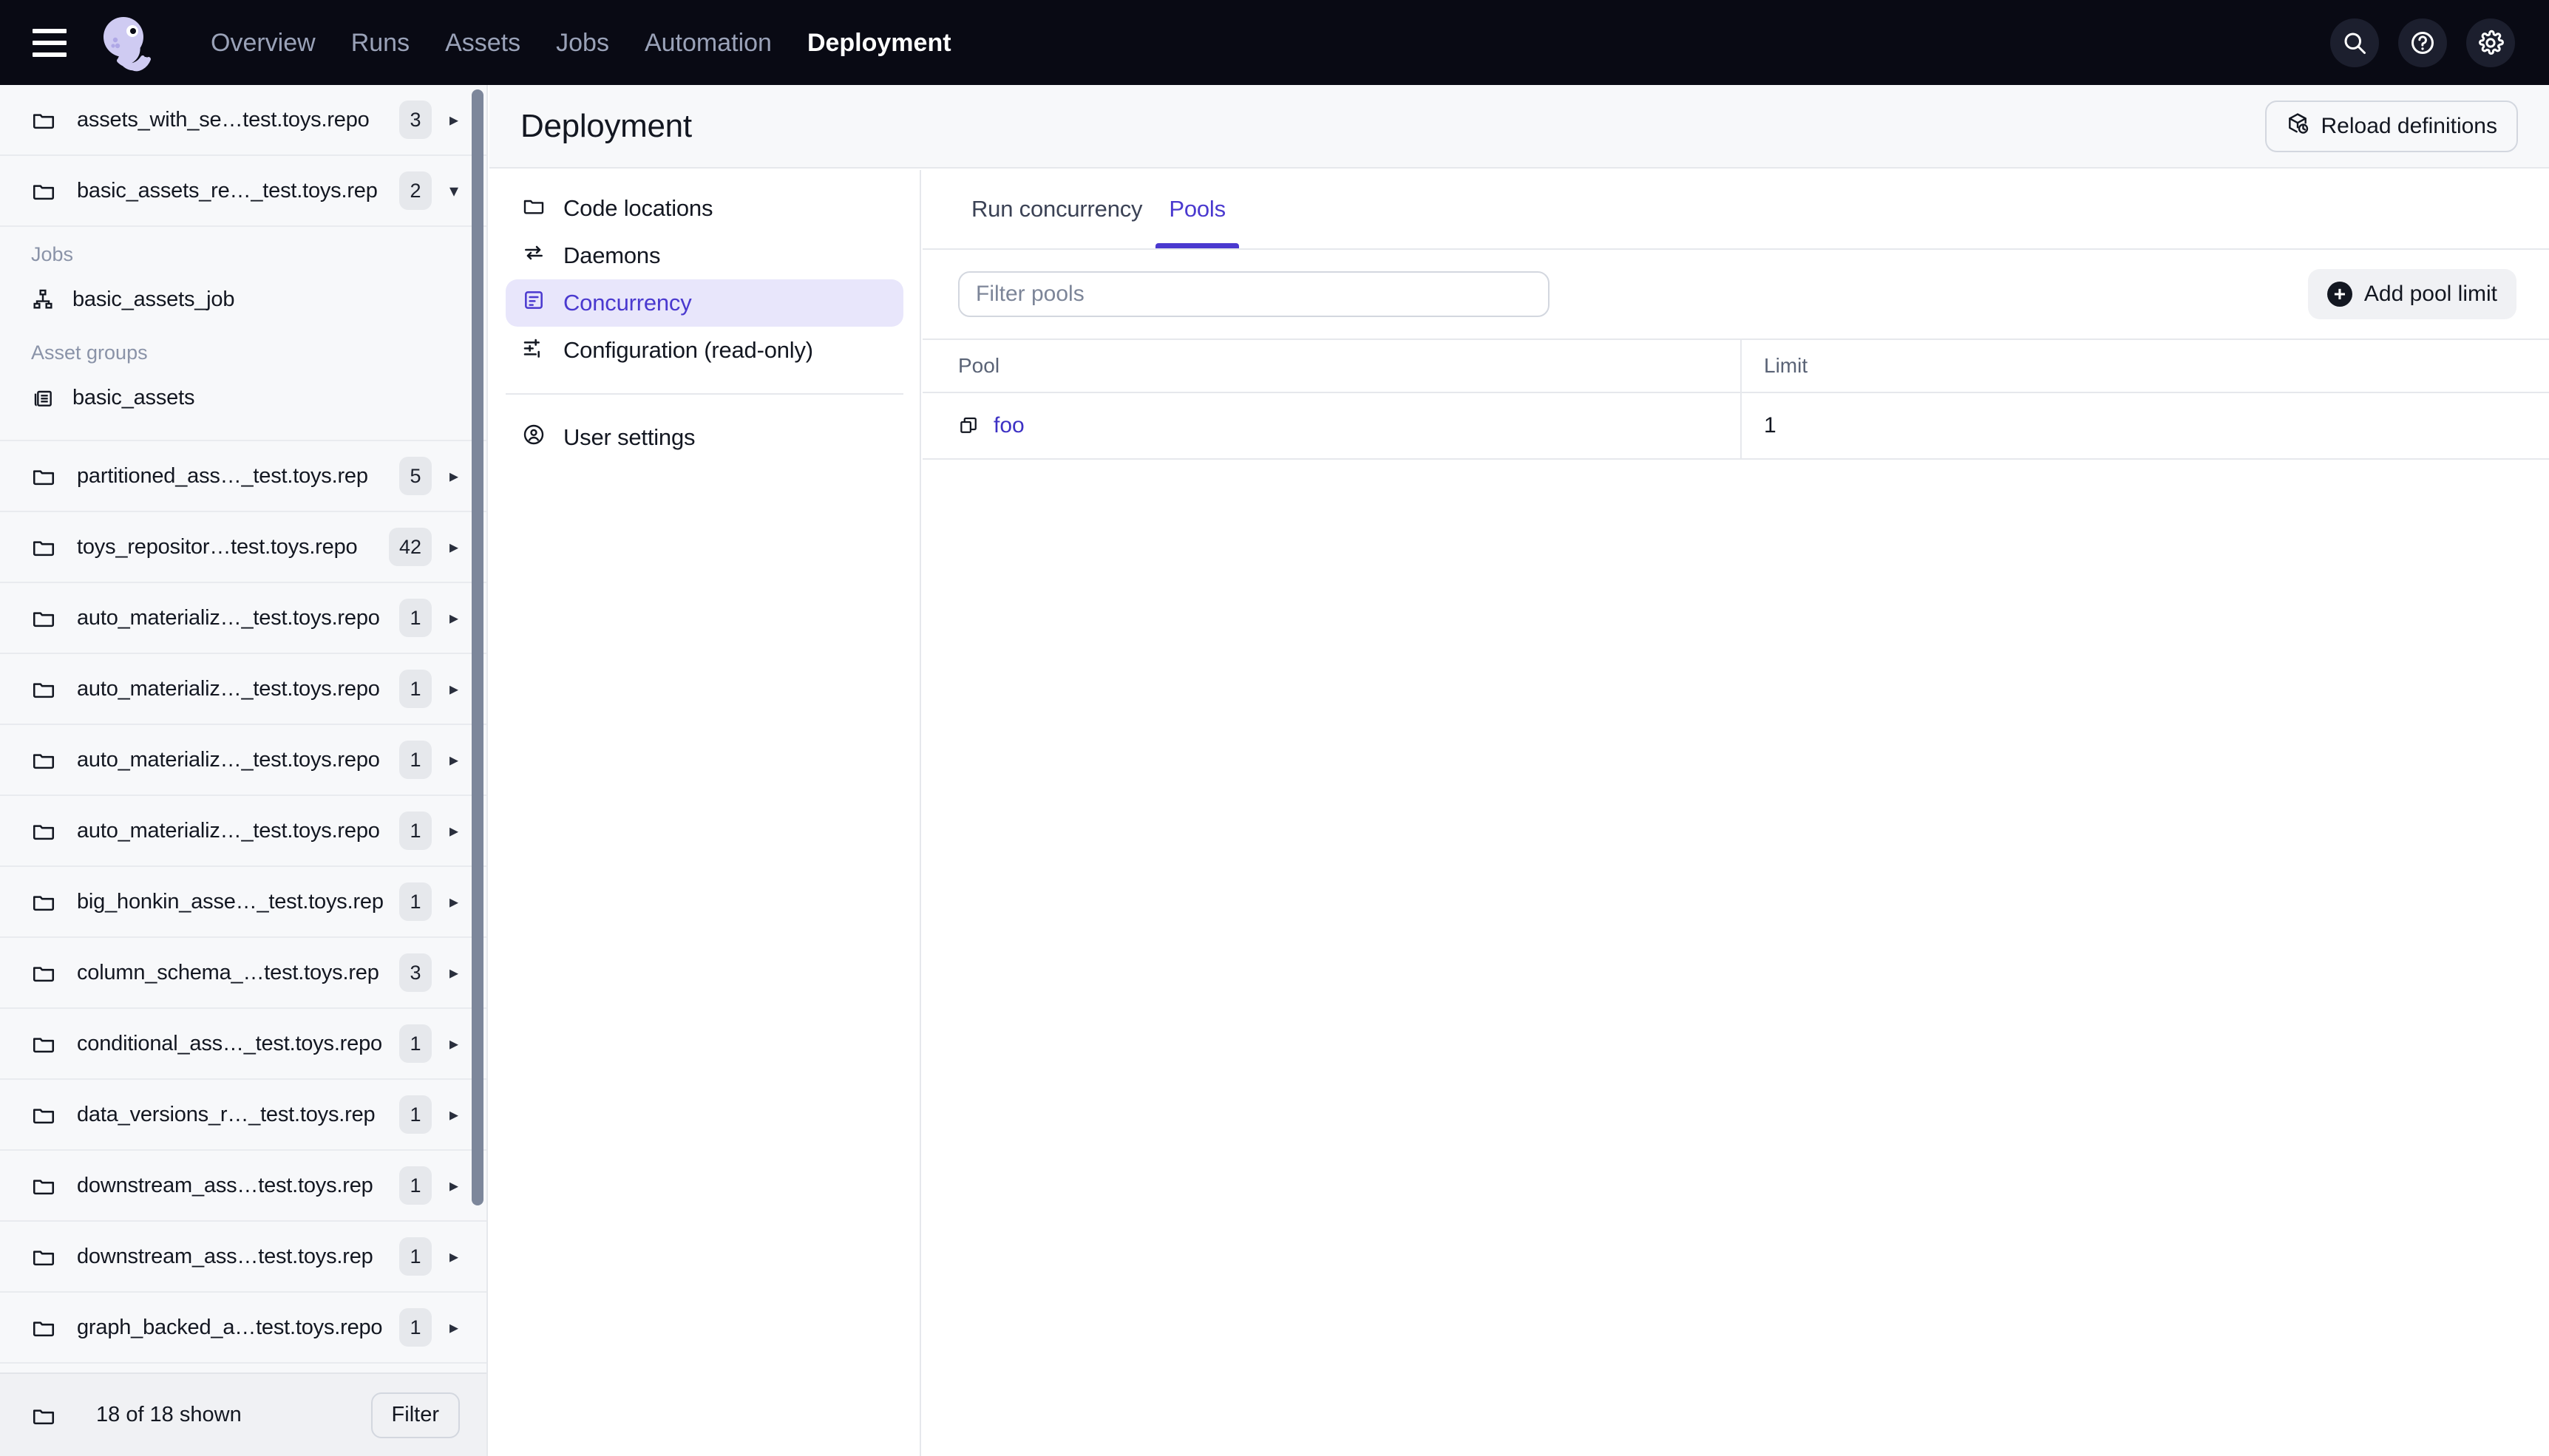 This screenshot has height=1456, width=2549. I want to click on filter-pools-input, so click(1254, 294).